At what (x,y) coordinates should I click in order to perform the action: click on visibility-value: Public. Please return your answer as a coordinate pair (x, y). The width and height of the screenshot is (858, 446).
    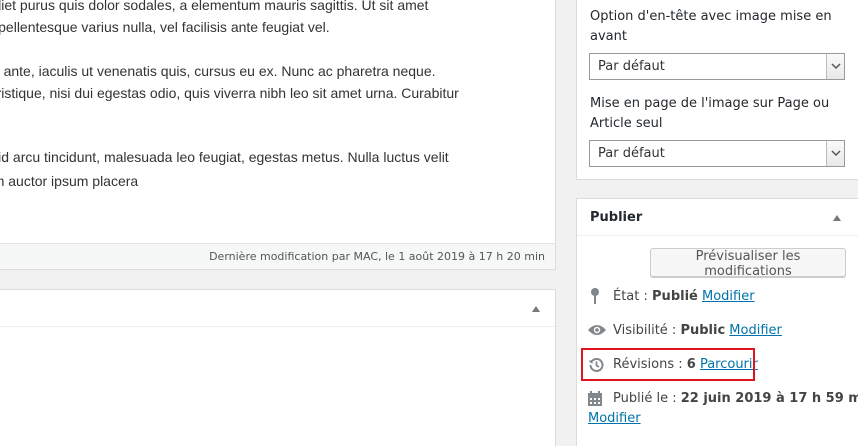
    Looking at the image, I should click on (703, 330).